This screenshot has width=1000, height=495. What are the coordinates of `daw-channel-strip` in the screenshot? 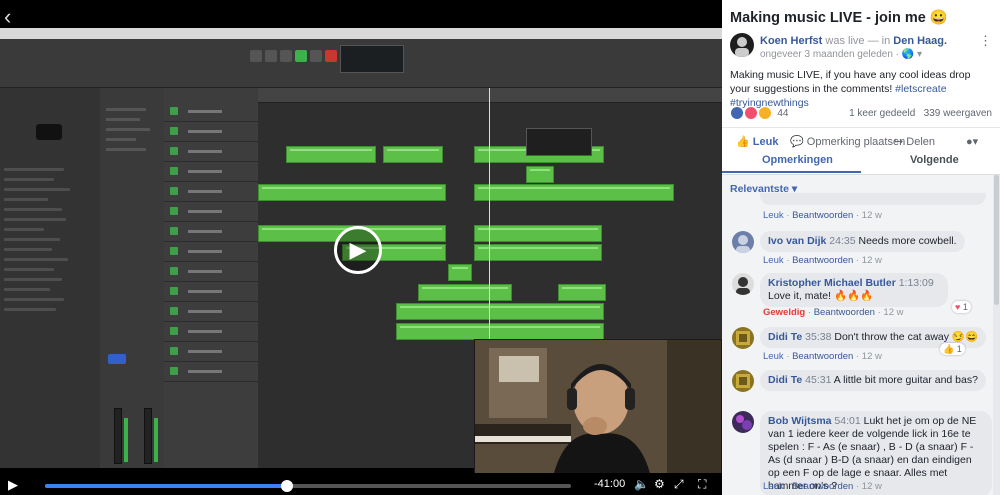 It's located at (132, 278).